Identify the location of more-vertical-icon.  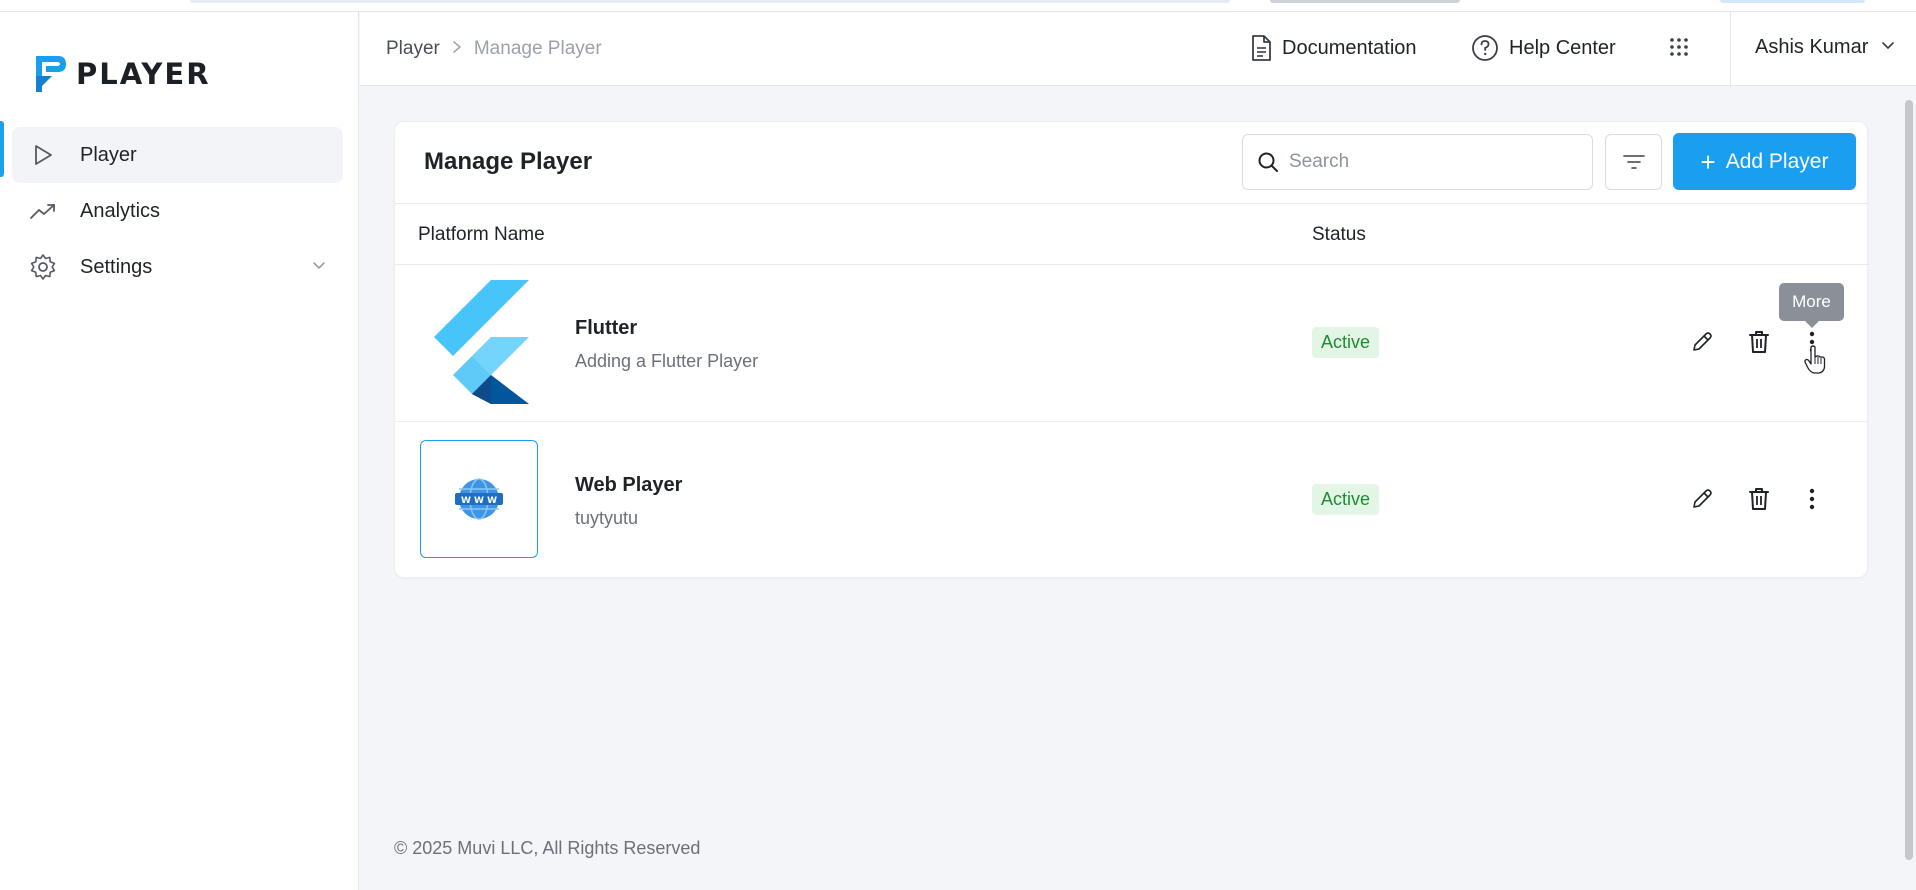
(1812, 499).